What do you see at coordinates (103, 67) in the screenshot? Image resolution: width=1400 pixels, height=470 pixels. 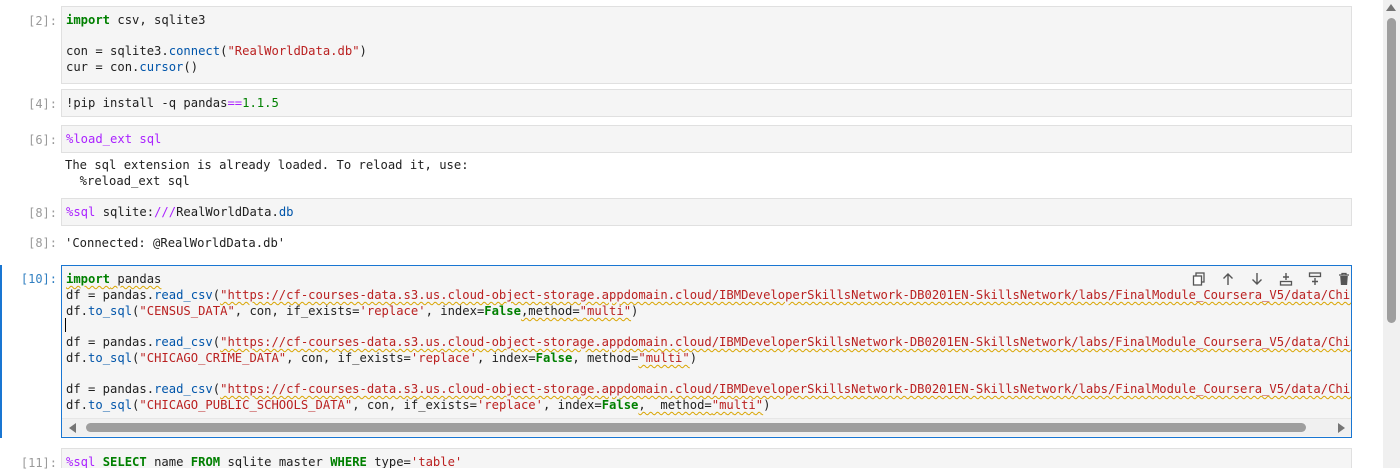 I see `code-text: cur = con.` at bounding box center [103, 67].